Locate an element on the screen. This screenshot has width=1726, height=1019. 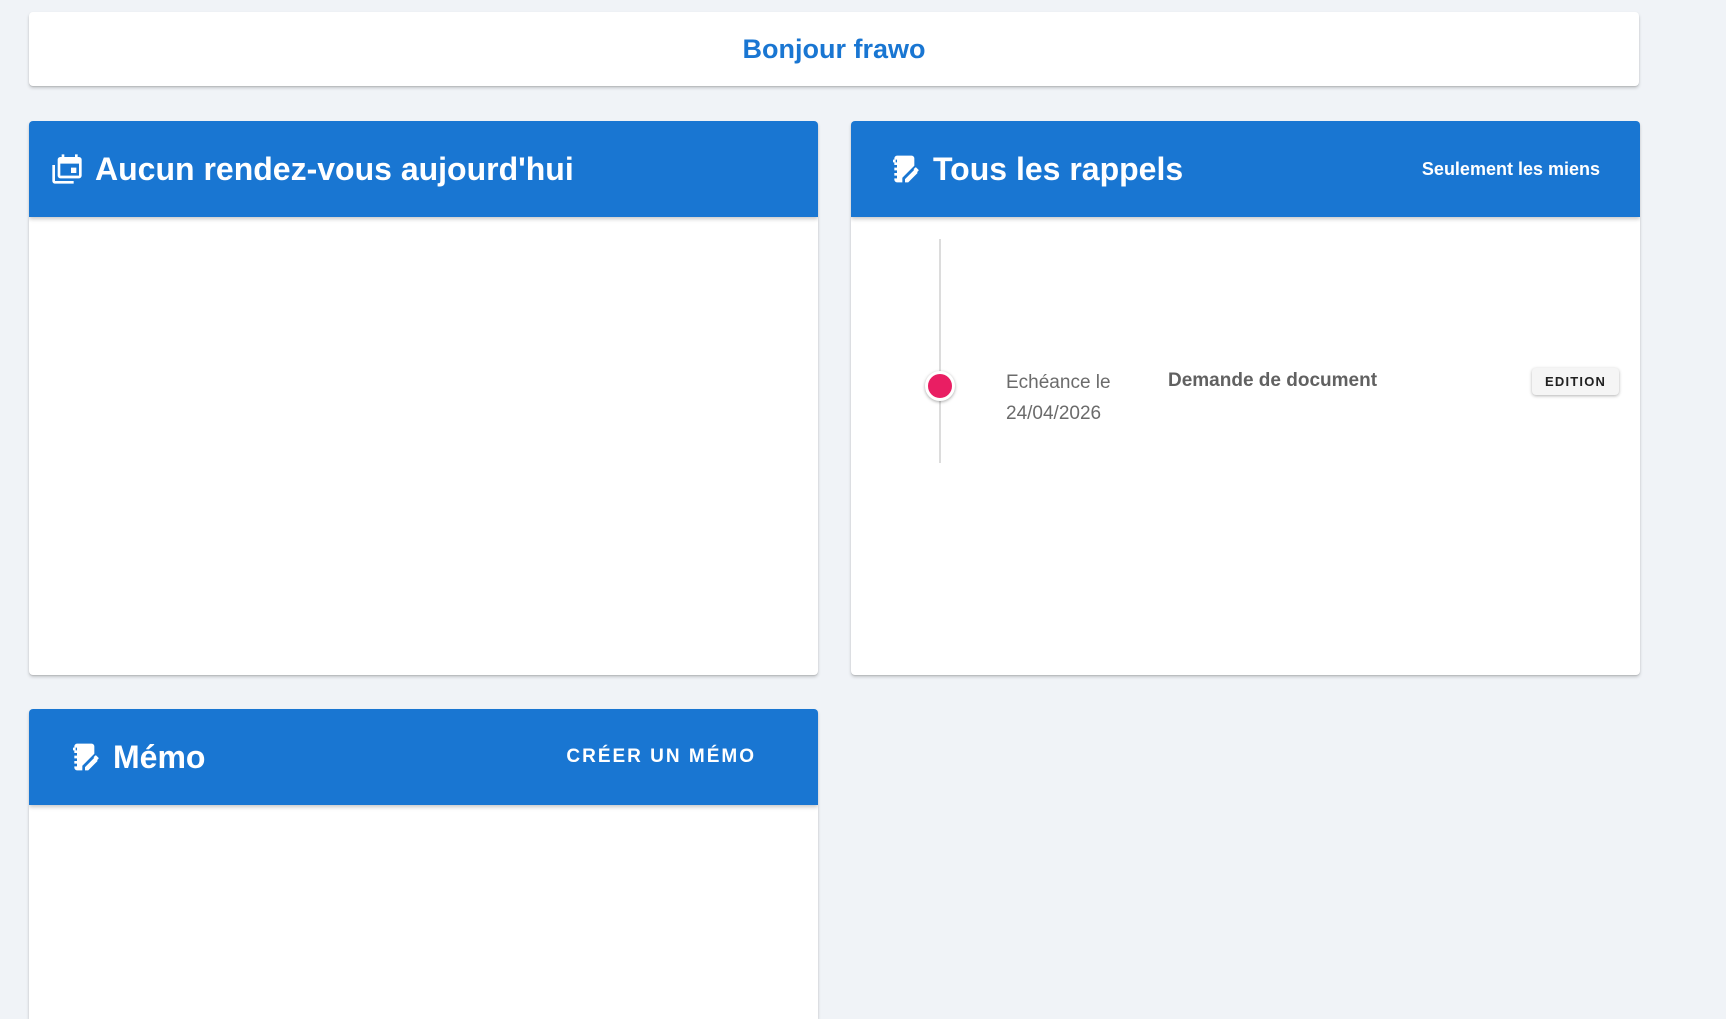
reminder-edit-button: EDITION is located at coordinates (1576, 381).